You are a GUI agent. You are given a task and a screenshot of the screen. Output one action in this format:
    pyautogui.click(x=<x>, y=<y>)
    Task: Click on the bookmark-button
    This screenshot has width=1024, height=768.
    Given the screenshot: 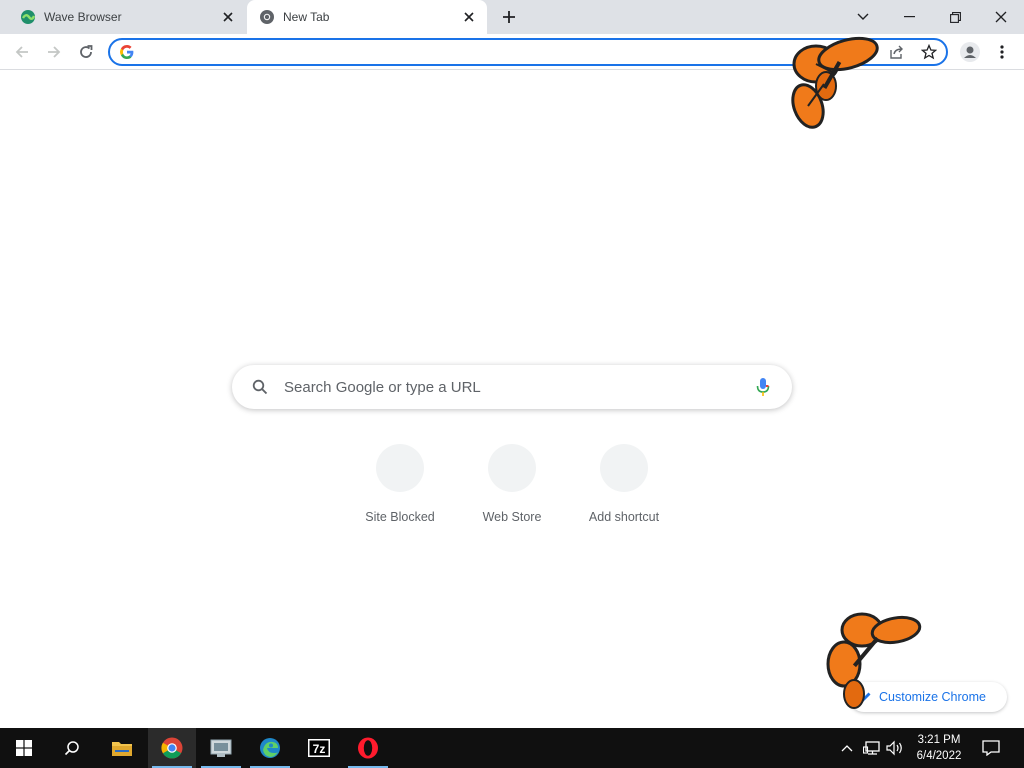 What is the action you would take?
    pyautogui.click(x=929, y=52)
    